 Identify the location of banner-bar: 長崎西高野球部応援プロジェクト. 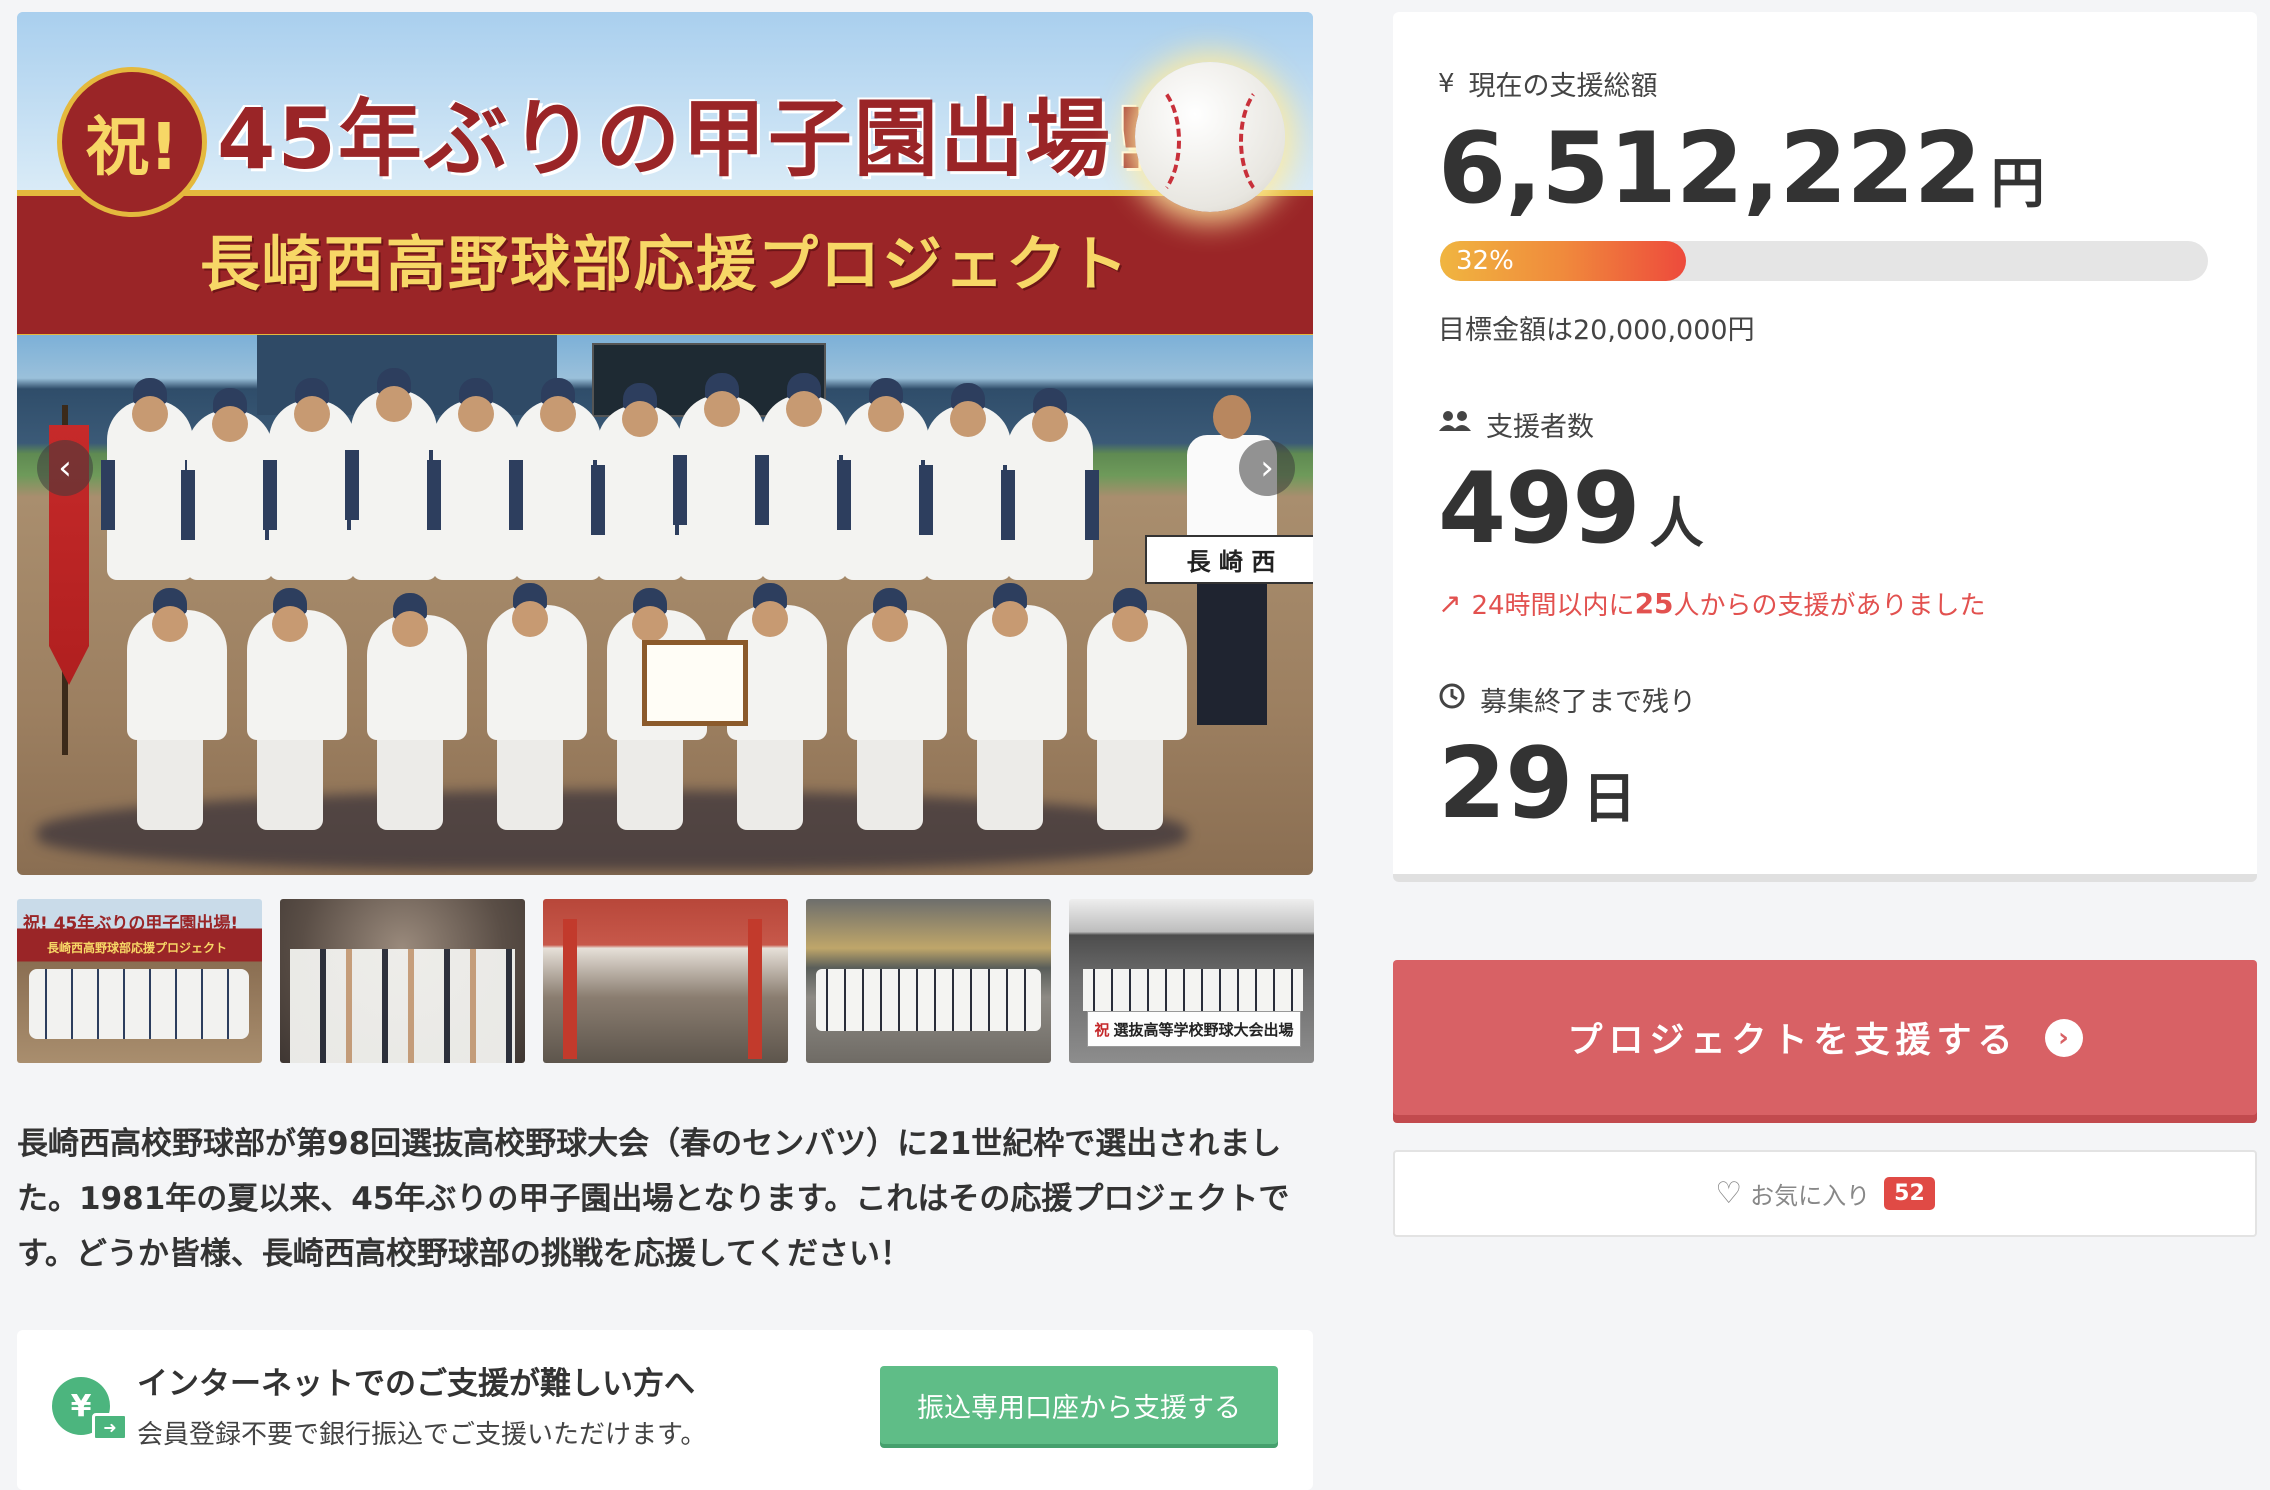
(665, 265).